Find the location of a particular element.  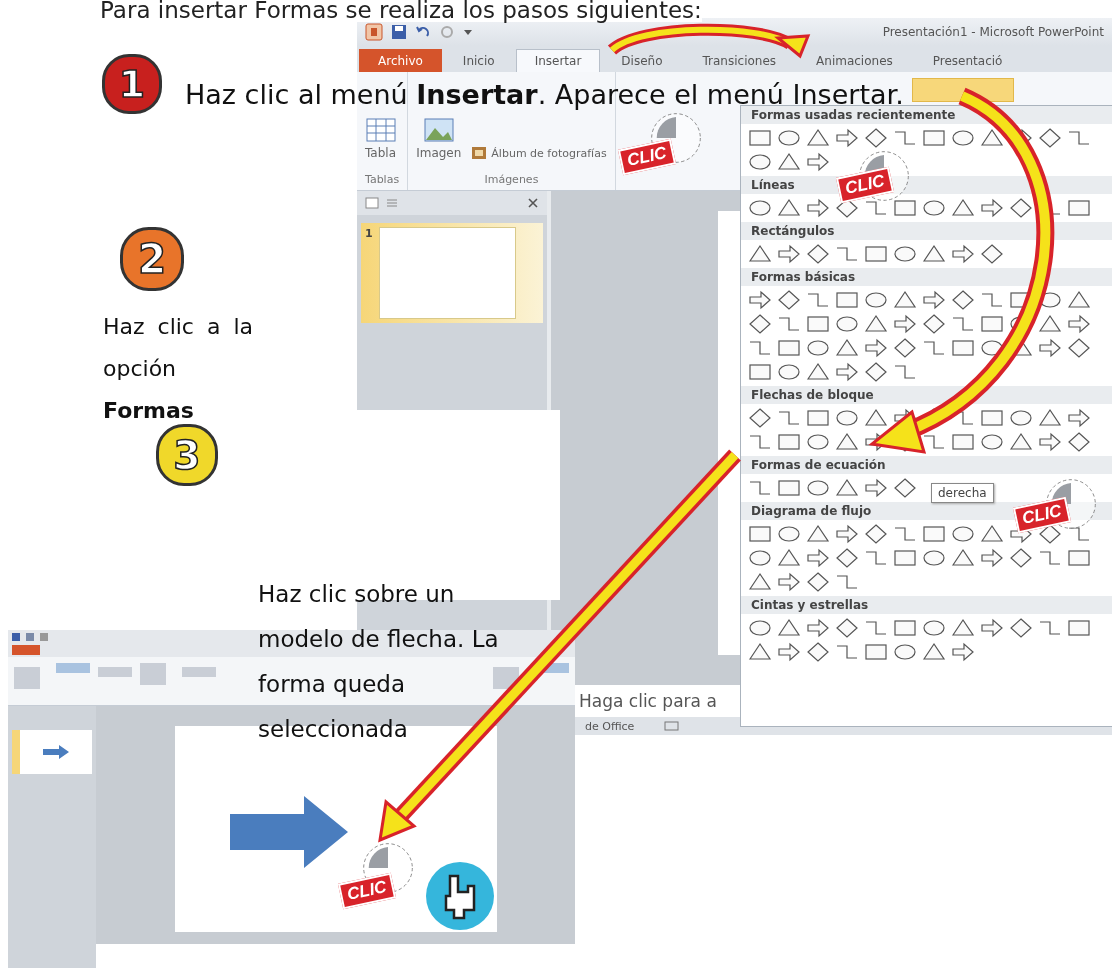

ribbon-tab: Archivo is located at coordinates (400, 60).